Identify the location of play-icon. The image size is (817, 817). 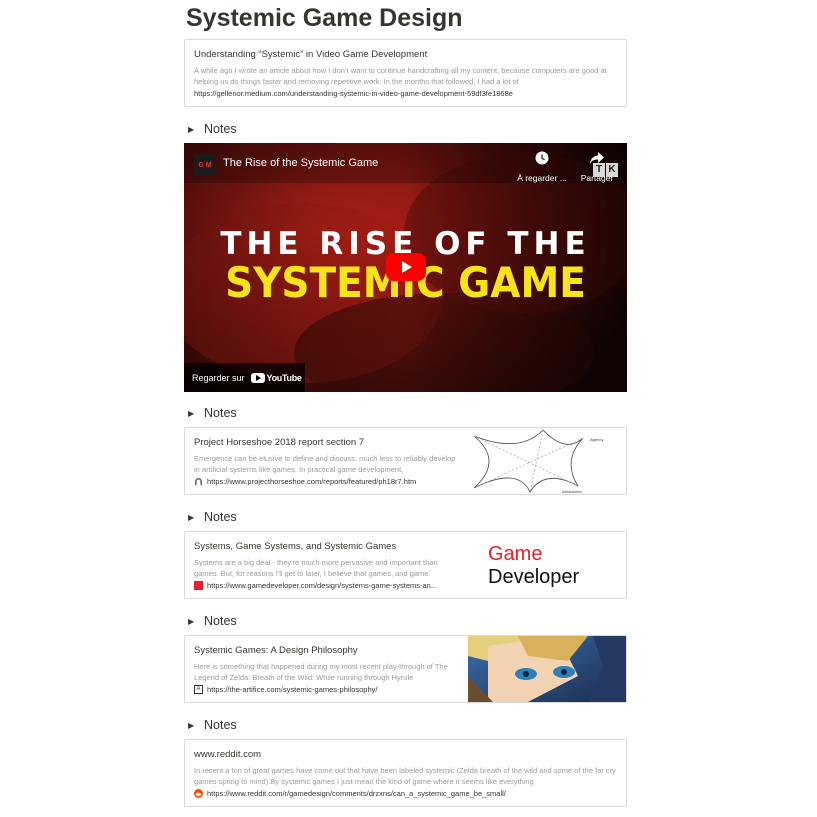
(407, 267).